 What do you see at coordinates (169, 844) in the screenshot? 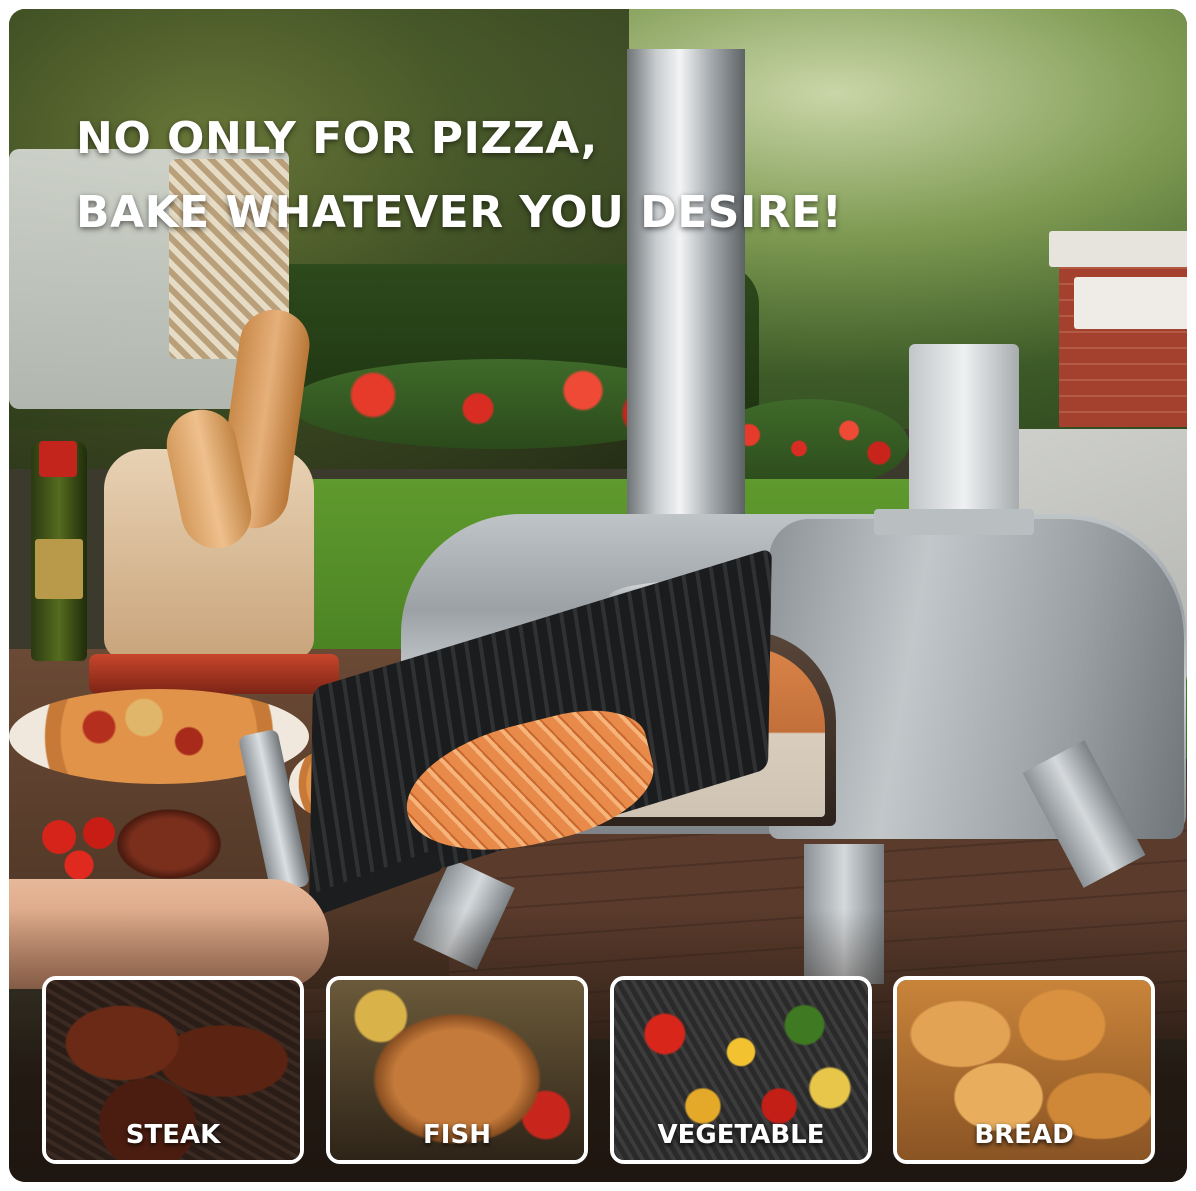
I see `steak-plate` at bounding box center [169, 844].